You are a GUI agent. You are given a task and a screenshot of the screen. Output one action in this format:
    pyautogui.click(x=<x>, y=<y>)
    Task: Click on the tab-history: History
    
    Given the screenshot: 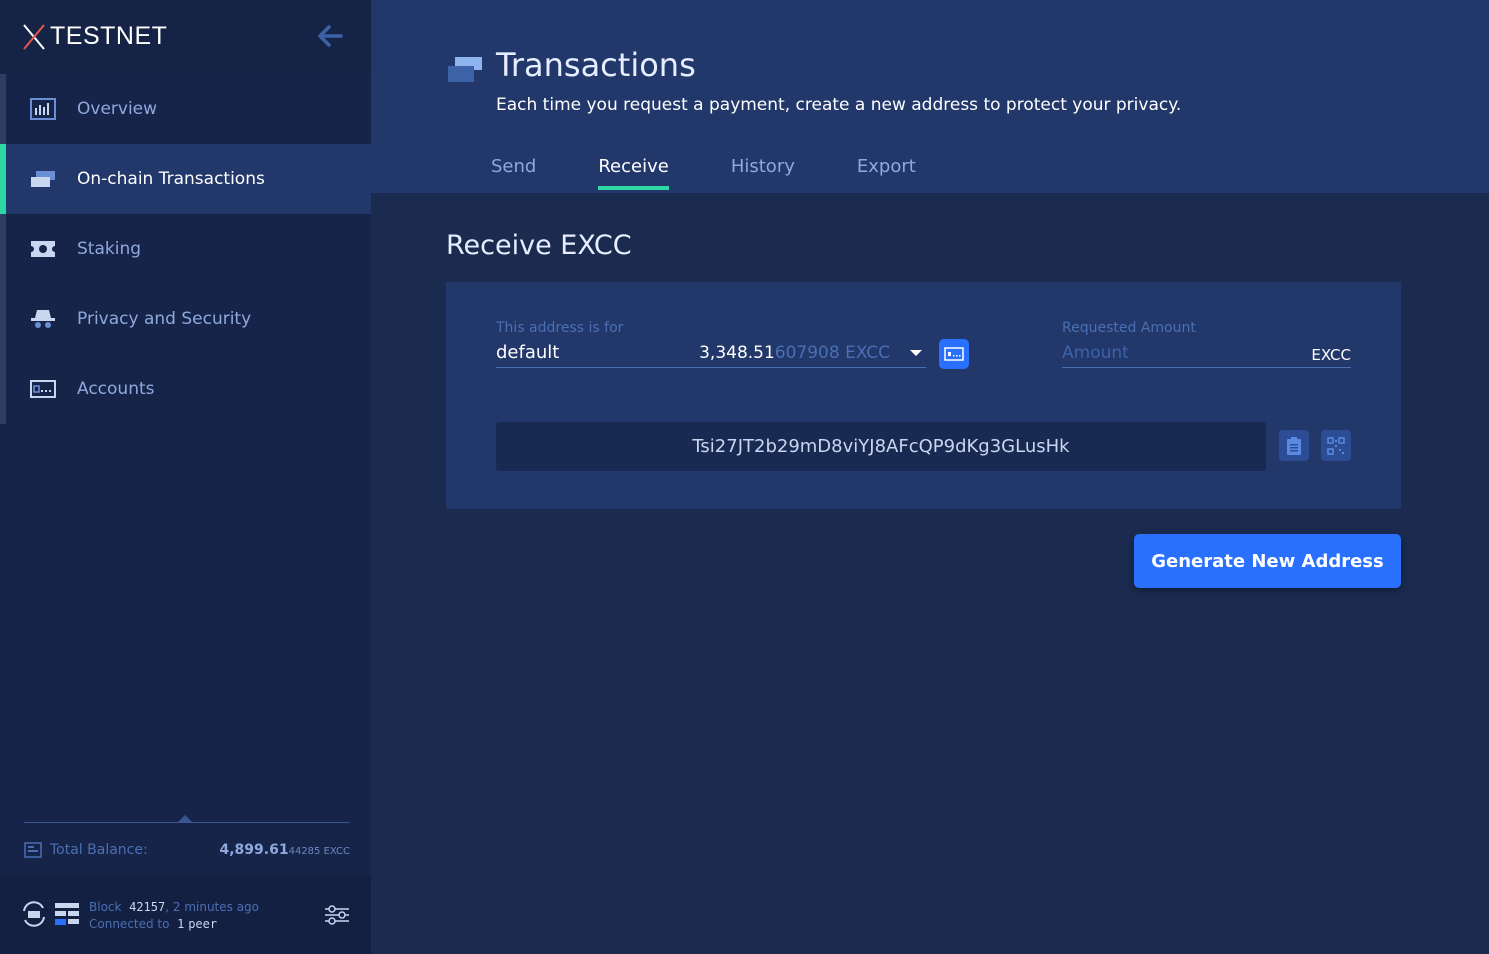 What is the action you would take?
    pyautogui.click(x=763, y=173)
    